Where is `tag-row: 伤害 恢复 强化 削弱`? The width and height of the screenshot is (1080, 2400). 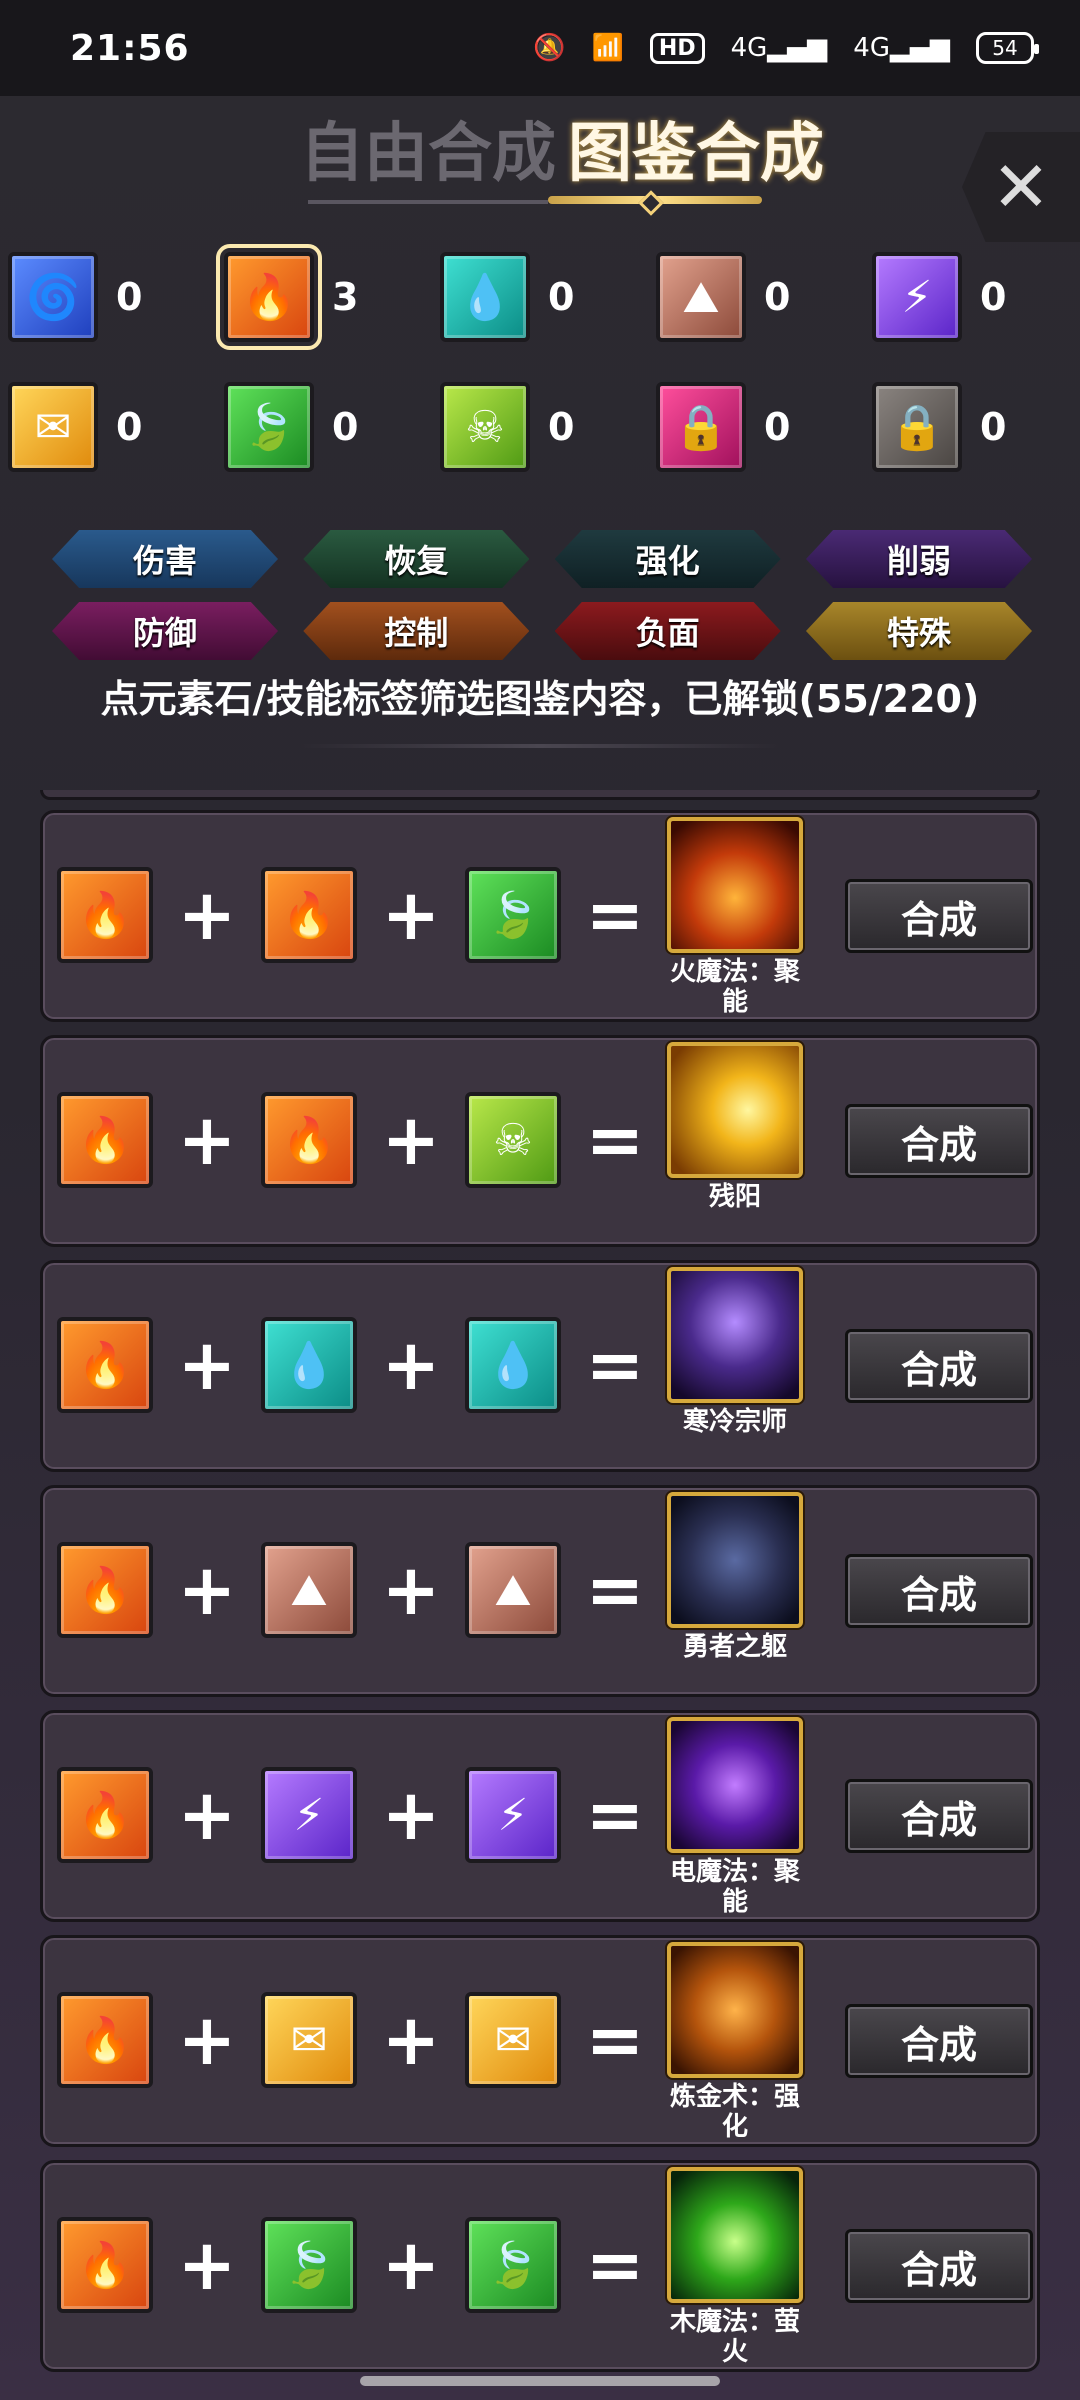
tag-row: 伤害 恢复 强化 削弱 is located at coordinates (542, 559).